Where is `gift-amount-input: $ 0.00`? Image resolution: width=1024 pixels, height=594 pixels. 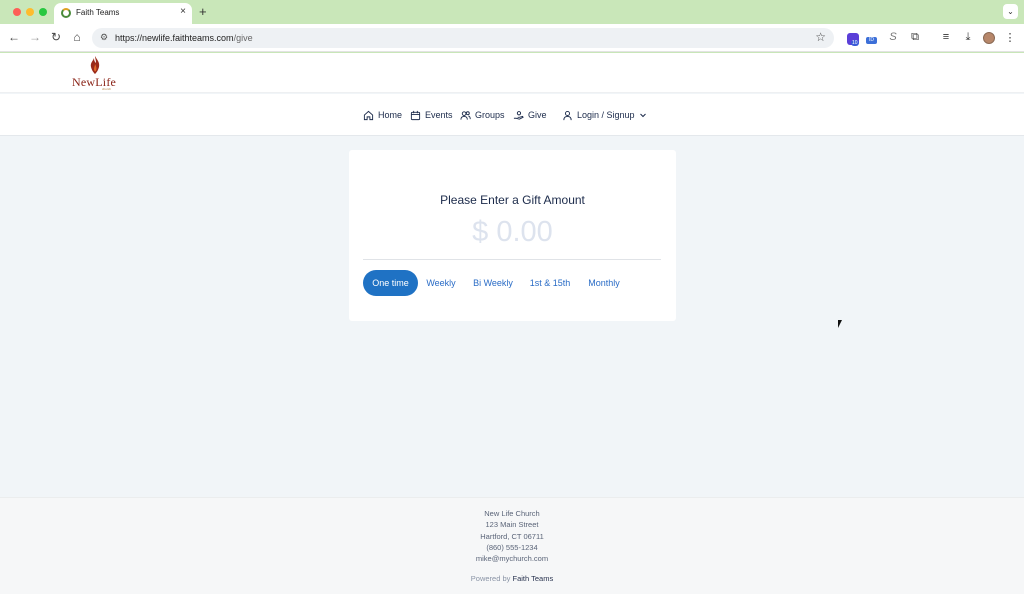 gift-amount-input: $ 0.00 is located at coordinates (512, 232).